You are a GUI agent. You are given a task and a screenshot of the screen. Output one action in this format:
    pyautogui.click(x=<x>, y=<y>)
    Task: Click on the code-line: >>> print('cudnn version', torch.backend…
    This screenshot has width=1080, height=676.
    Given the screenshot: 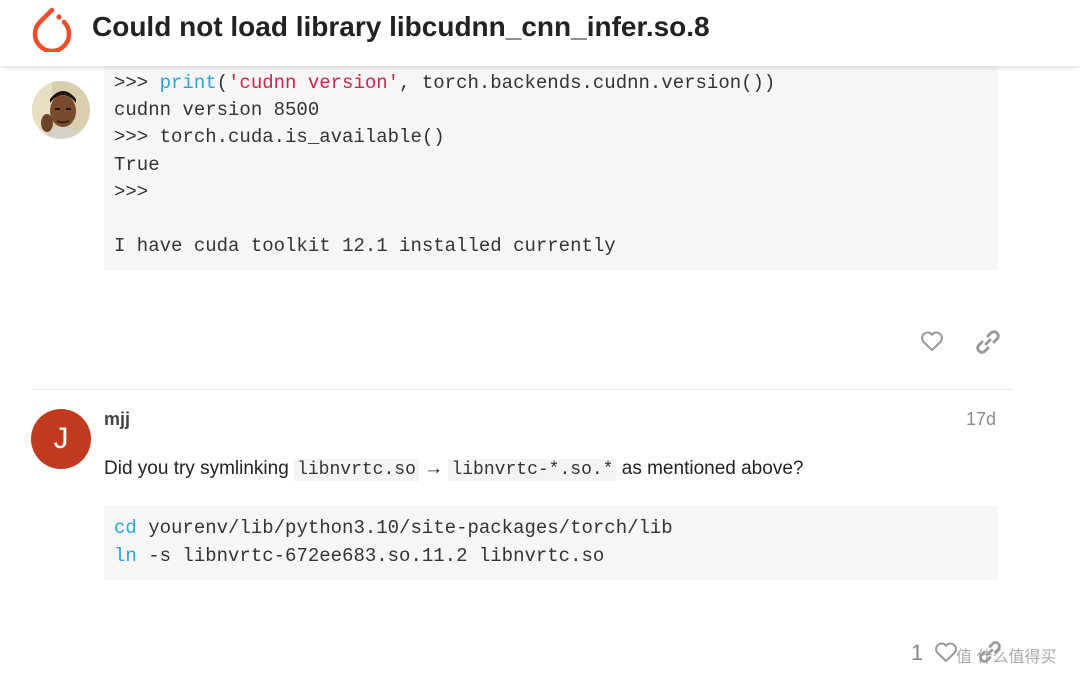 What is the action you would take?
    pyautogui.click(x=445, y=83)
    